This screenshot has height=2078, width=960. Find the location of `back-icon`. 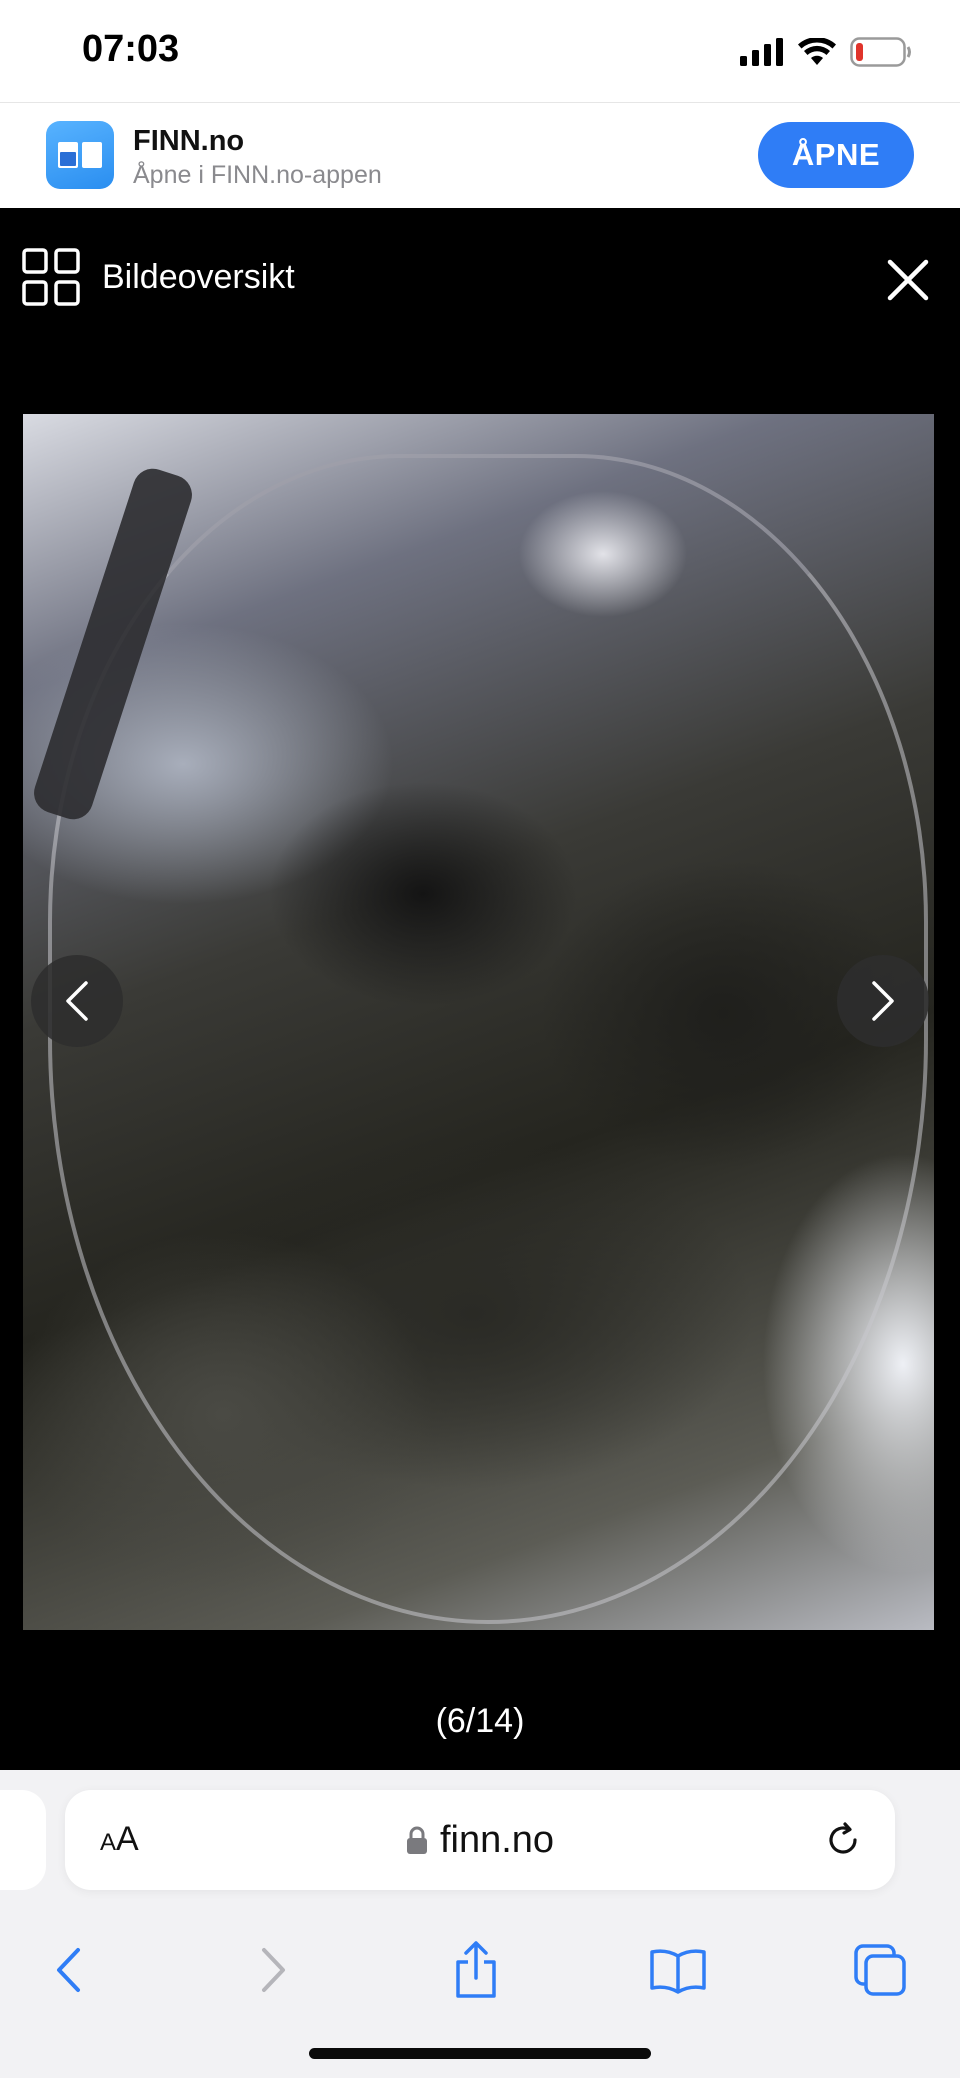

back-icon is located at coordinates (68, 1970).